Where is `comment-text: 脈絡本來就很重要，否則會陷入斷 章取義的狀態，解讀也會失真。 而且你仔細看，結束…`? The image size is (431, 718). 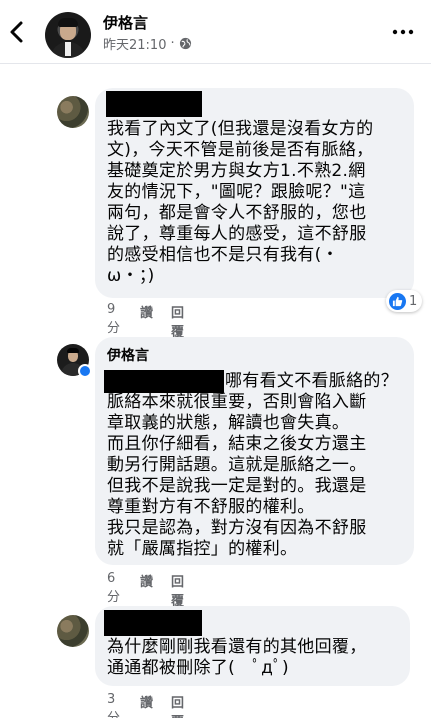
comment-text: 脈絡本來就很重要，否則會陷入斷 章取義的狀態，解讀也會失真。 而且你仔細看，結束… is located at coordinates (237, 475).